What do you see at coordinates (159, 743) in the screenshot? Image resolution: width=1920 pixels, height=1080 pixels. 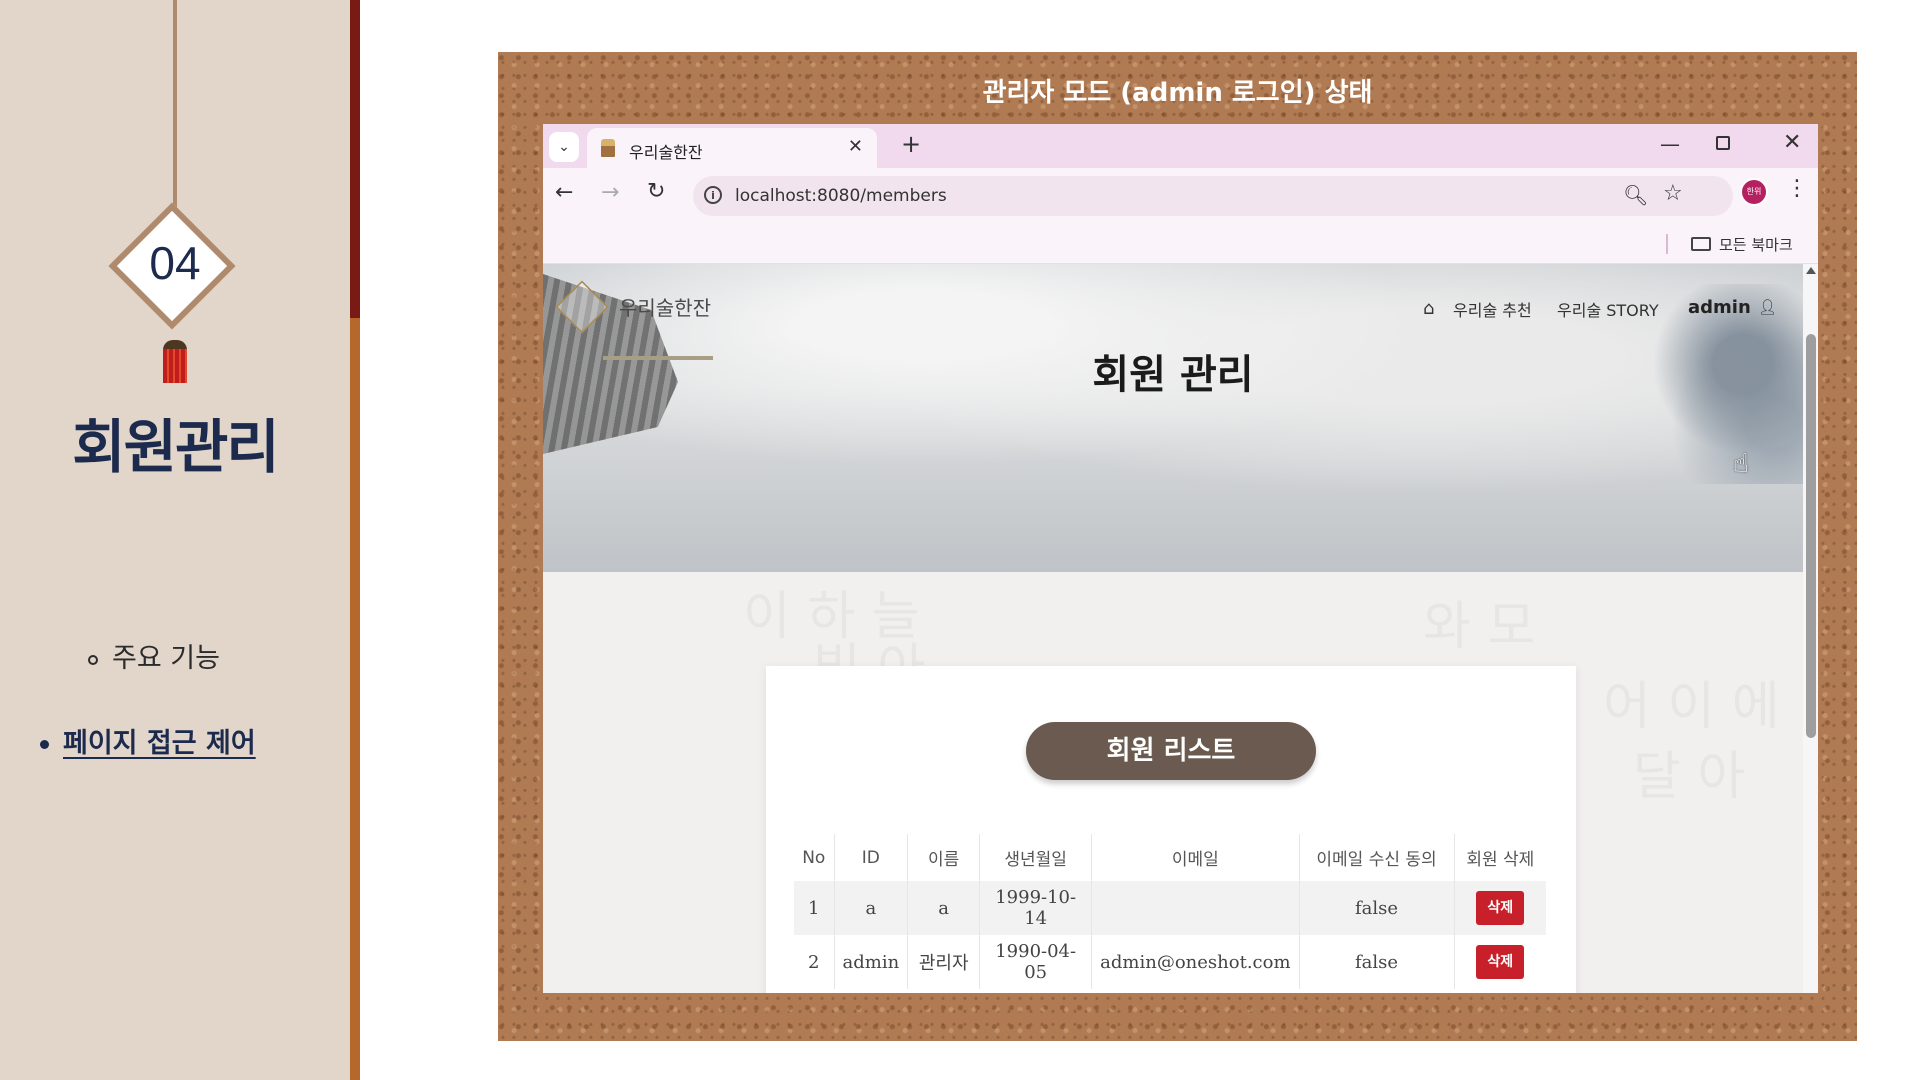 I see `outline-item-label: 페이지 접근 제어` at bounding box center [159, 743].